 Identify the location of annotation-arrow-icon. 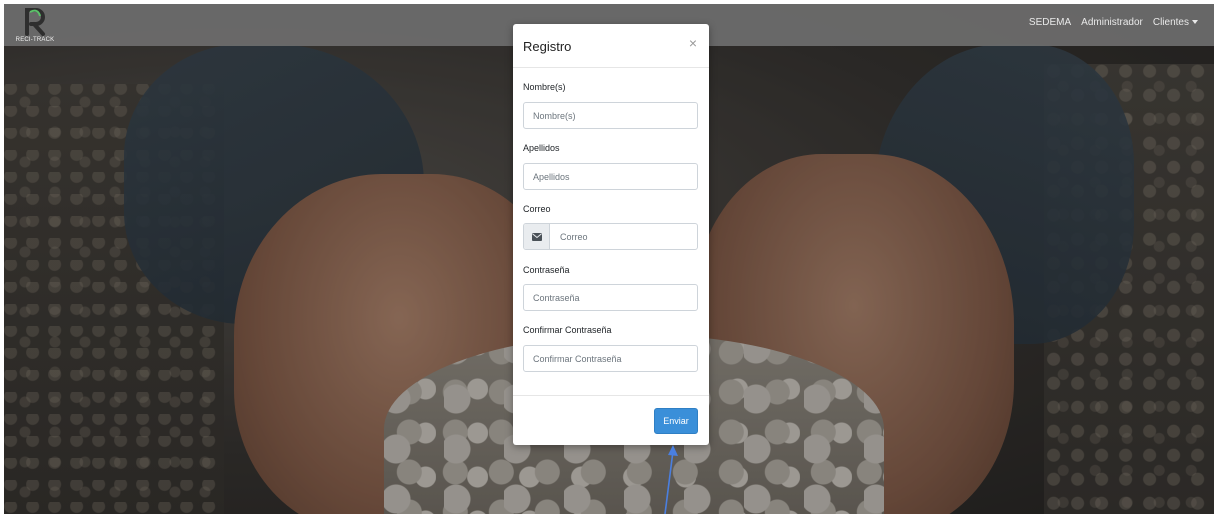
(671, 479).